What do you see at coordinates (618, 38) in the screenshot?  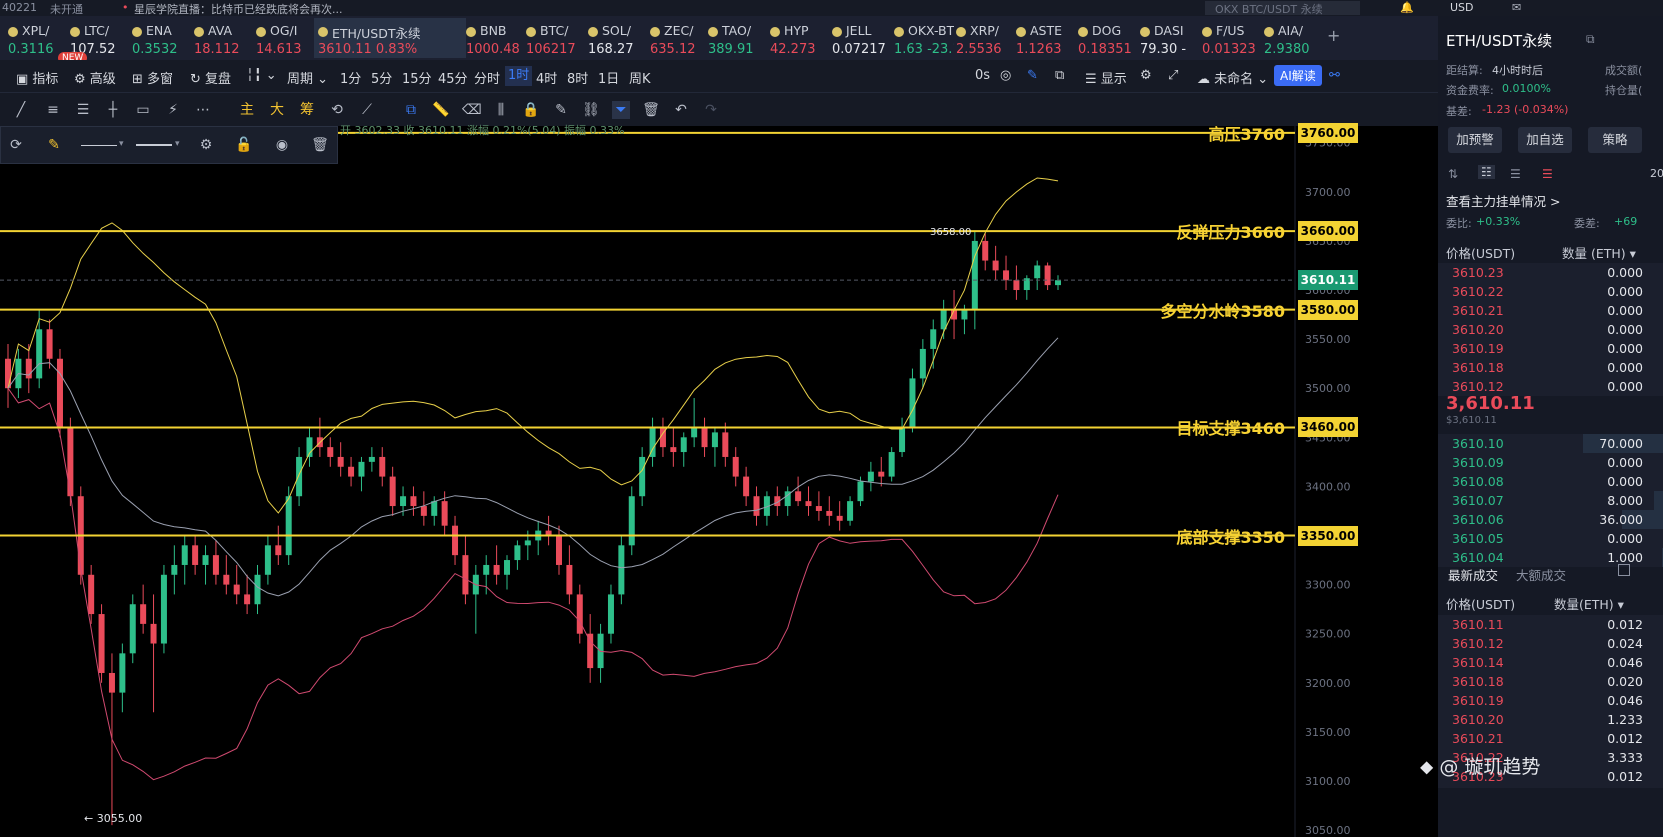 I see `ticker-8: SOL/168.27` at bounding box center [618, 38].